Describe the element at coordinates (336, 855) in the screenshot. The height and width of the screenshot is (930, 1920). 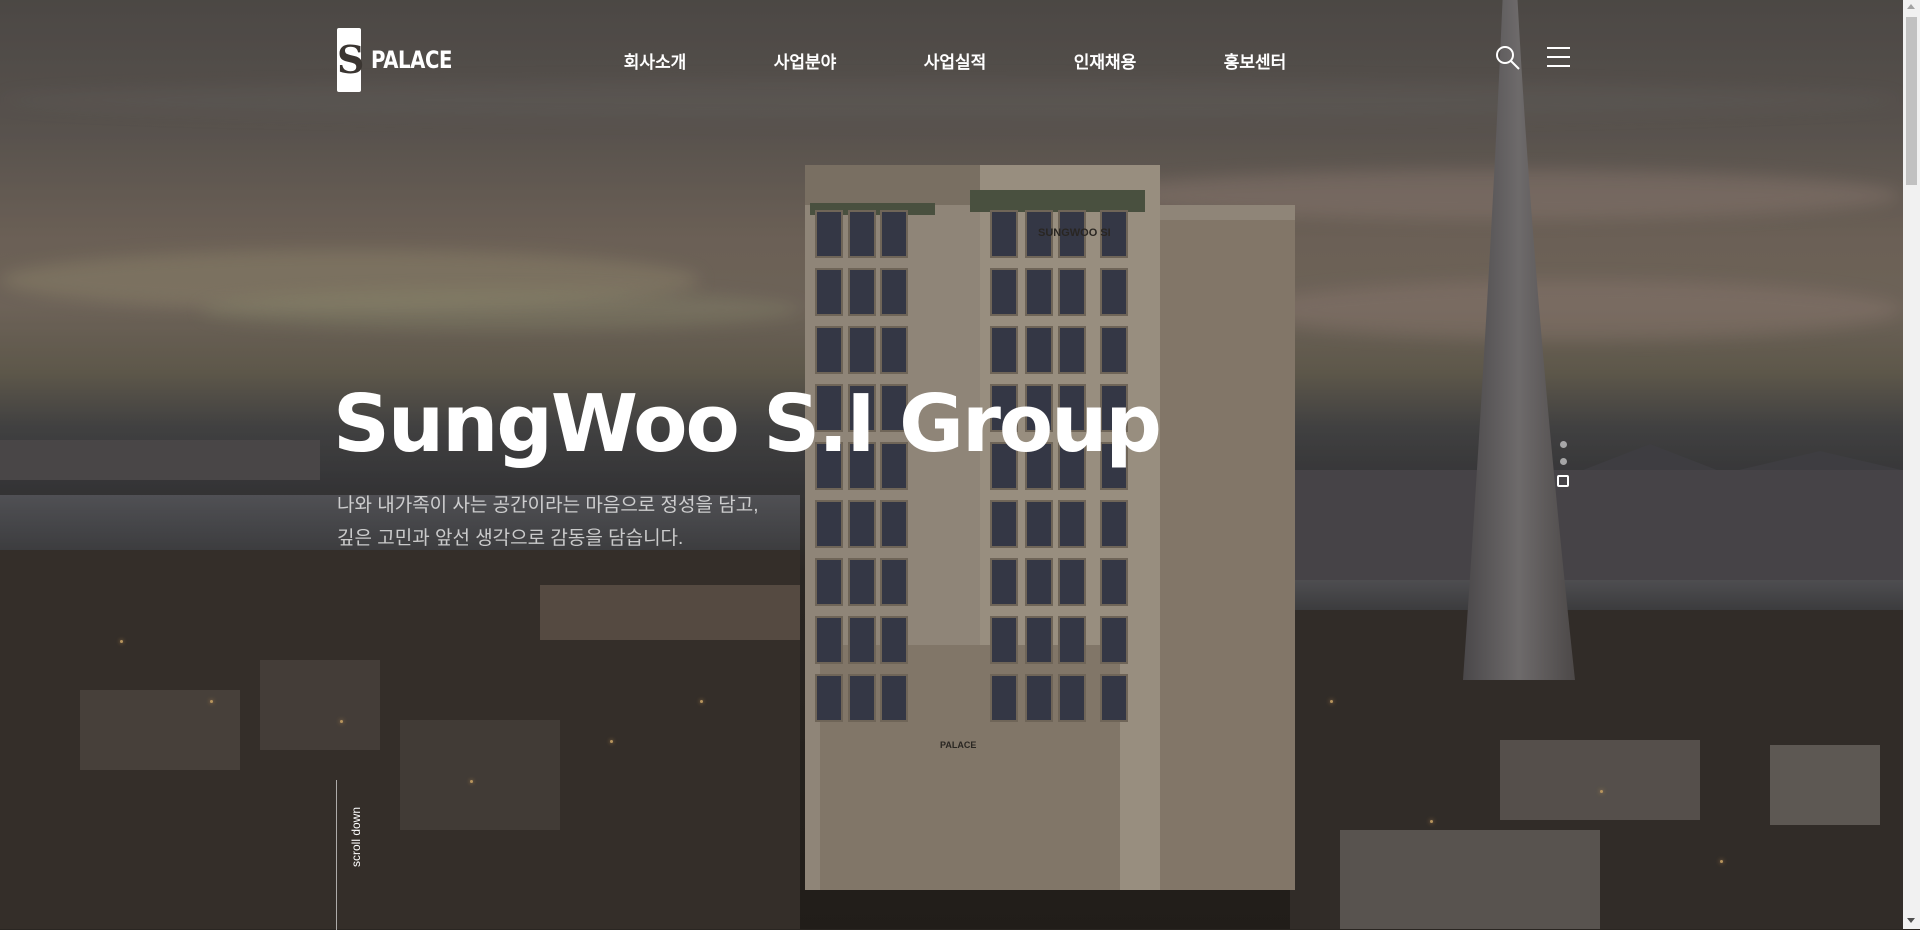
I see `scroll-line` at that location.